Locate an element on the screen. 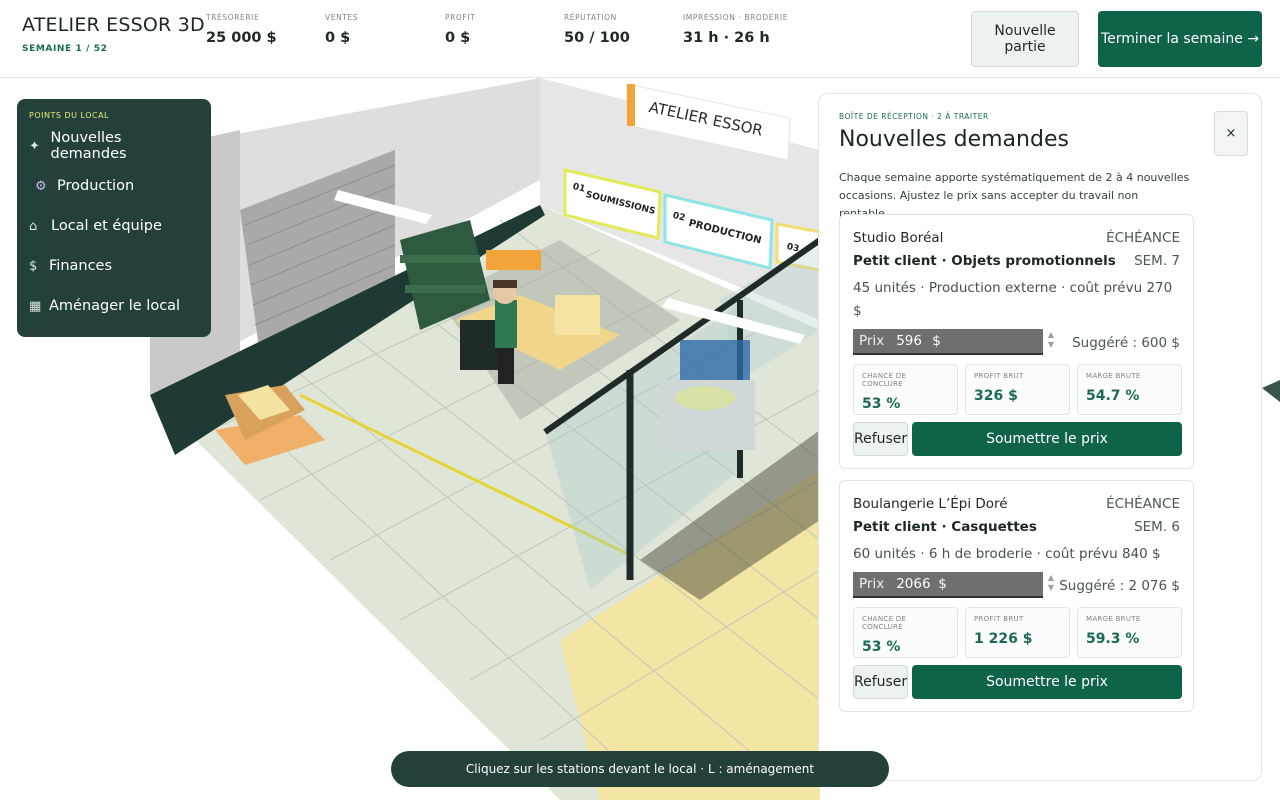 The height and width of the screenshot is (800, 1280). metric-value: 54.7 % is located at coordinates (1113, 396).